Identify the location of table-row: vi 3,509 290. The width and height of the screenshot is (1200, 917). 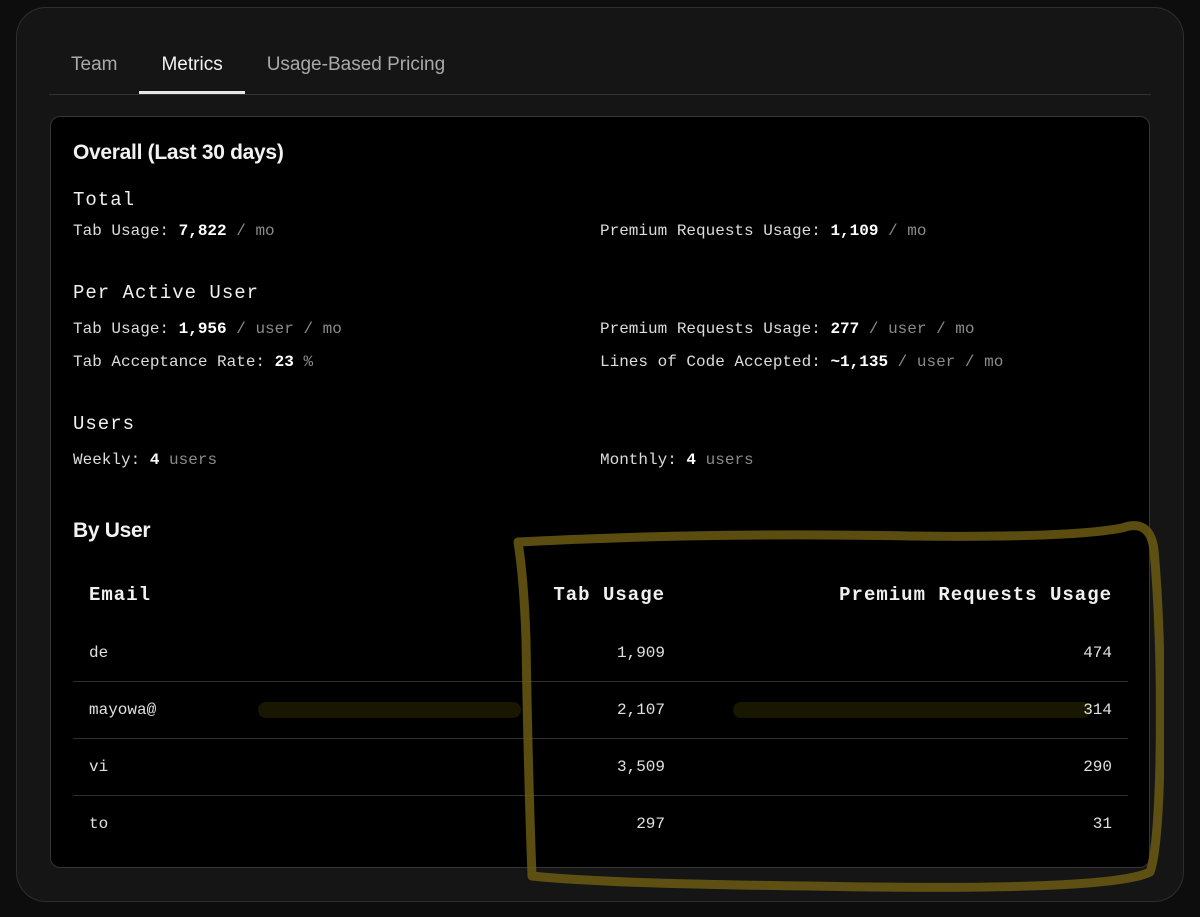
(600, 766).